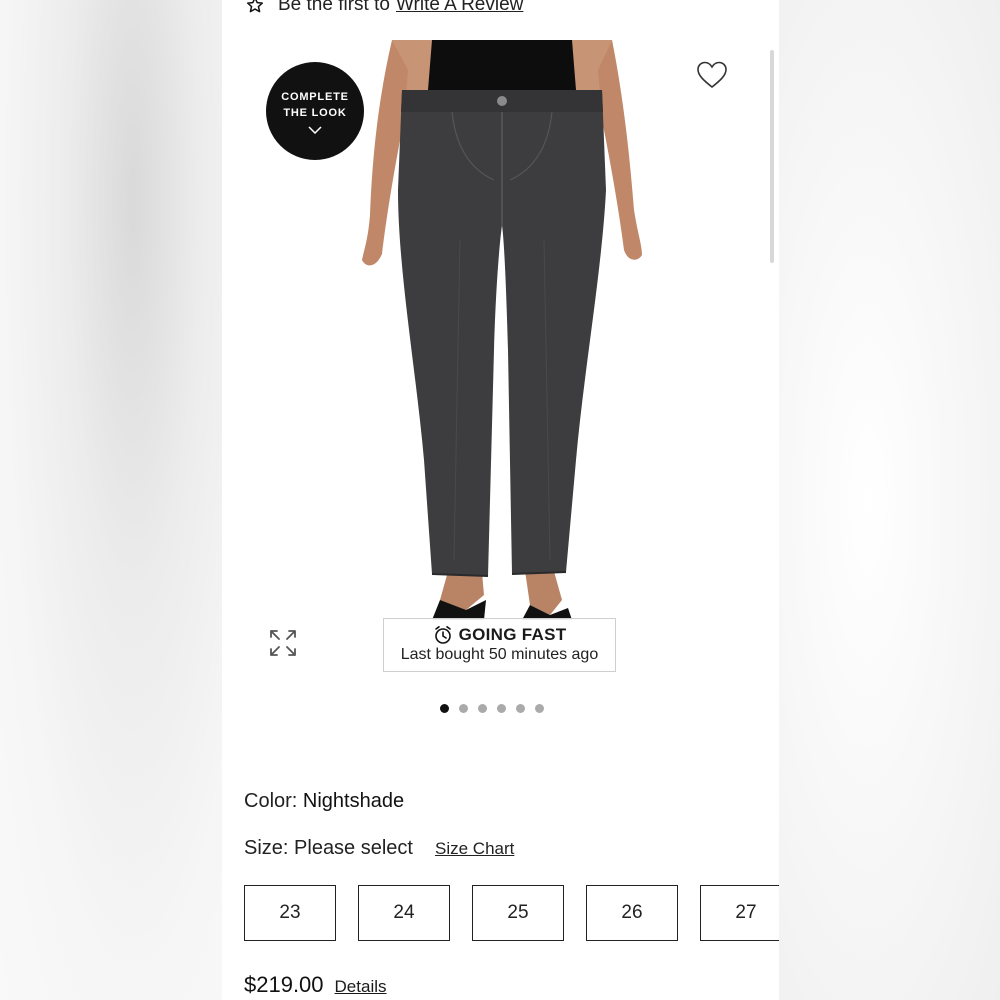 The width and height of the screenshot is (1000, 1000). Describe the element at coordinates (512, 634) in the screenshot. I see `going-fast-title: GOING FAST` at that location.